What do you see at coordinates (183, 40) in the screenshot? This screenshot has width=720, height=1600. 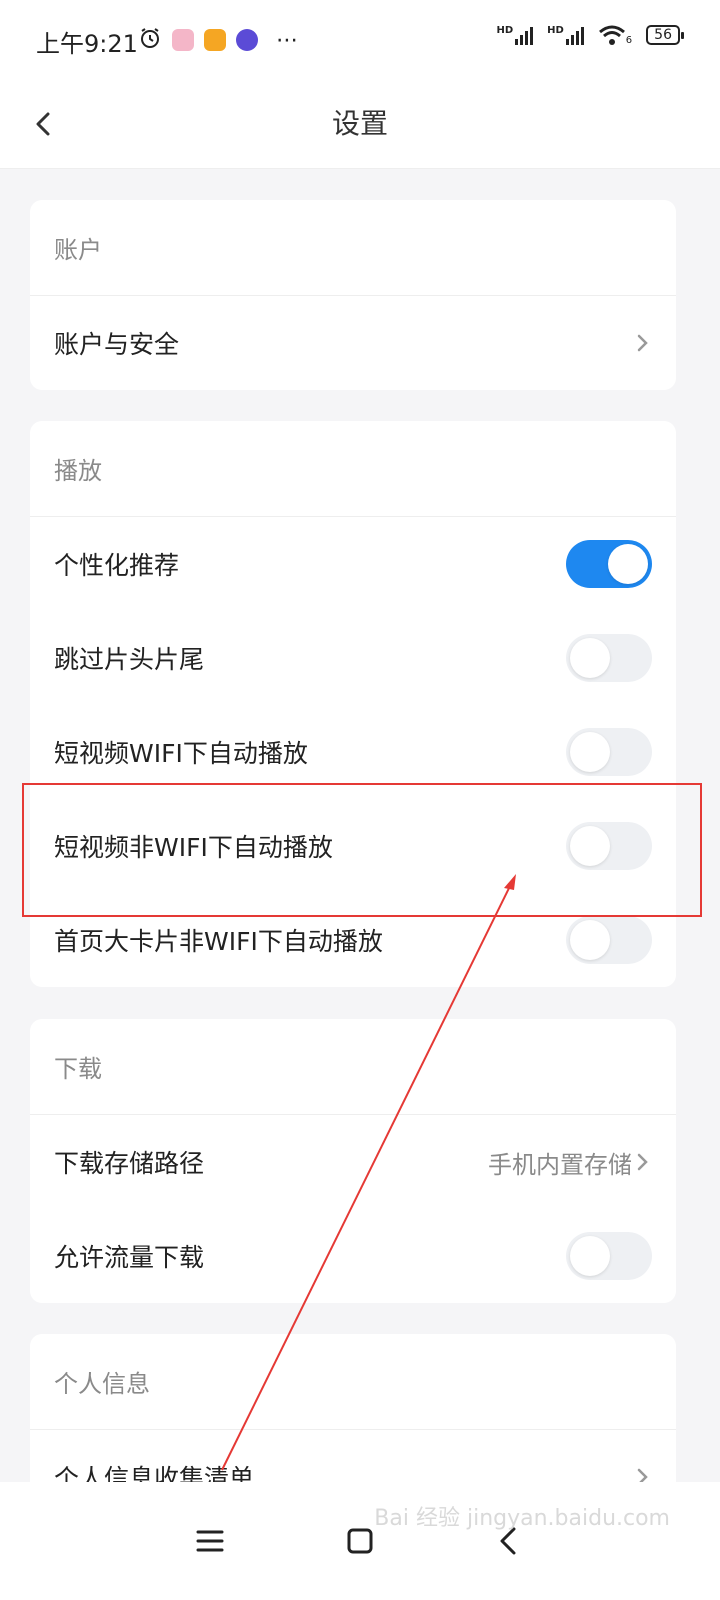 I see `app-notification-icon-pink` at bounding box center [183, 40].